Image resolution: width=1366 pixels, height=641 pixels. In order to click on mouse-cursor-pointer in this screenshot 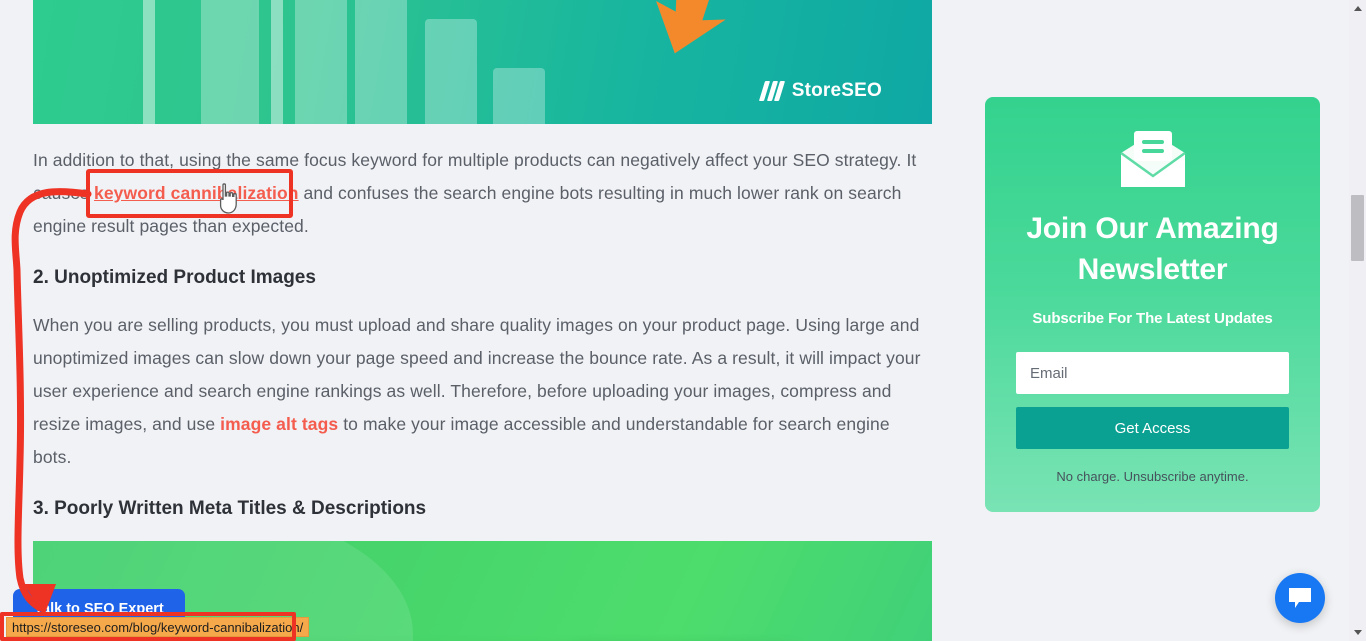, I will do `click(228, 198)`.